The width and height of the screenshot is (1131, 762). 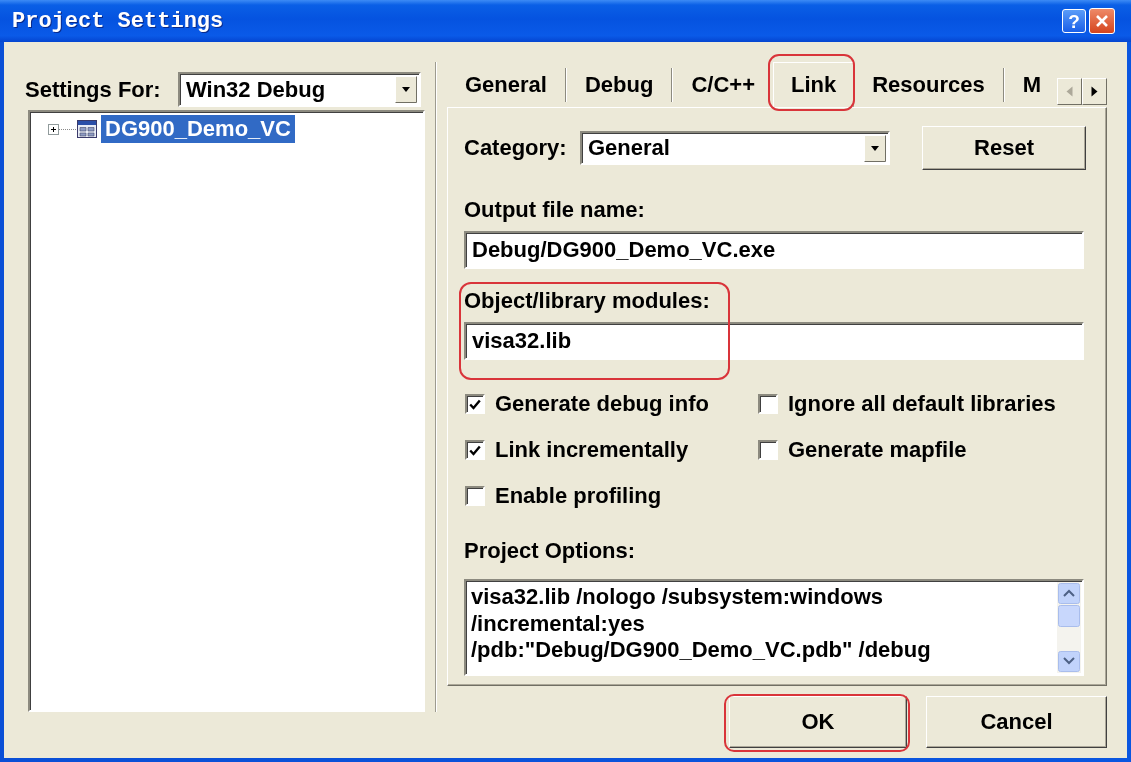 What do you see at coordinates (922, 404) in the screenshot?
I see `checkbox-label: Ignore all default libraries` at bounding box center [922, 404].